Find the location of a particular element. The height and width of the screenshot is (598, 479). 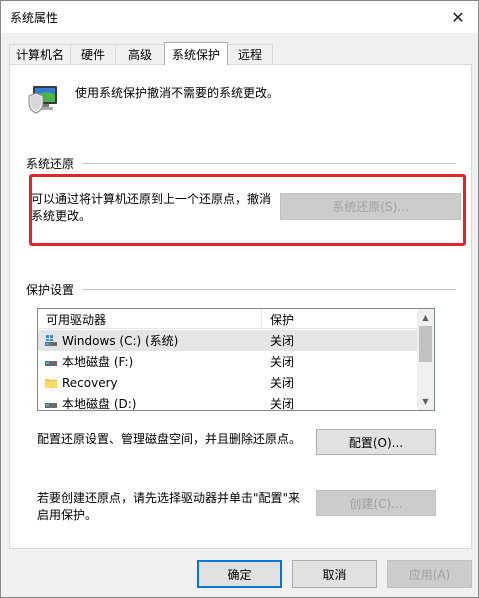

intro-text: 使用系统保护撤消不需要的系统更改。 is located at coordinates (177, 93).